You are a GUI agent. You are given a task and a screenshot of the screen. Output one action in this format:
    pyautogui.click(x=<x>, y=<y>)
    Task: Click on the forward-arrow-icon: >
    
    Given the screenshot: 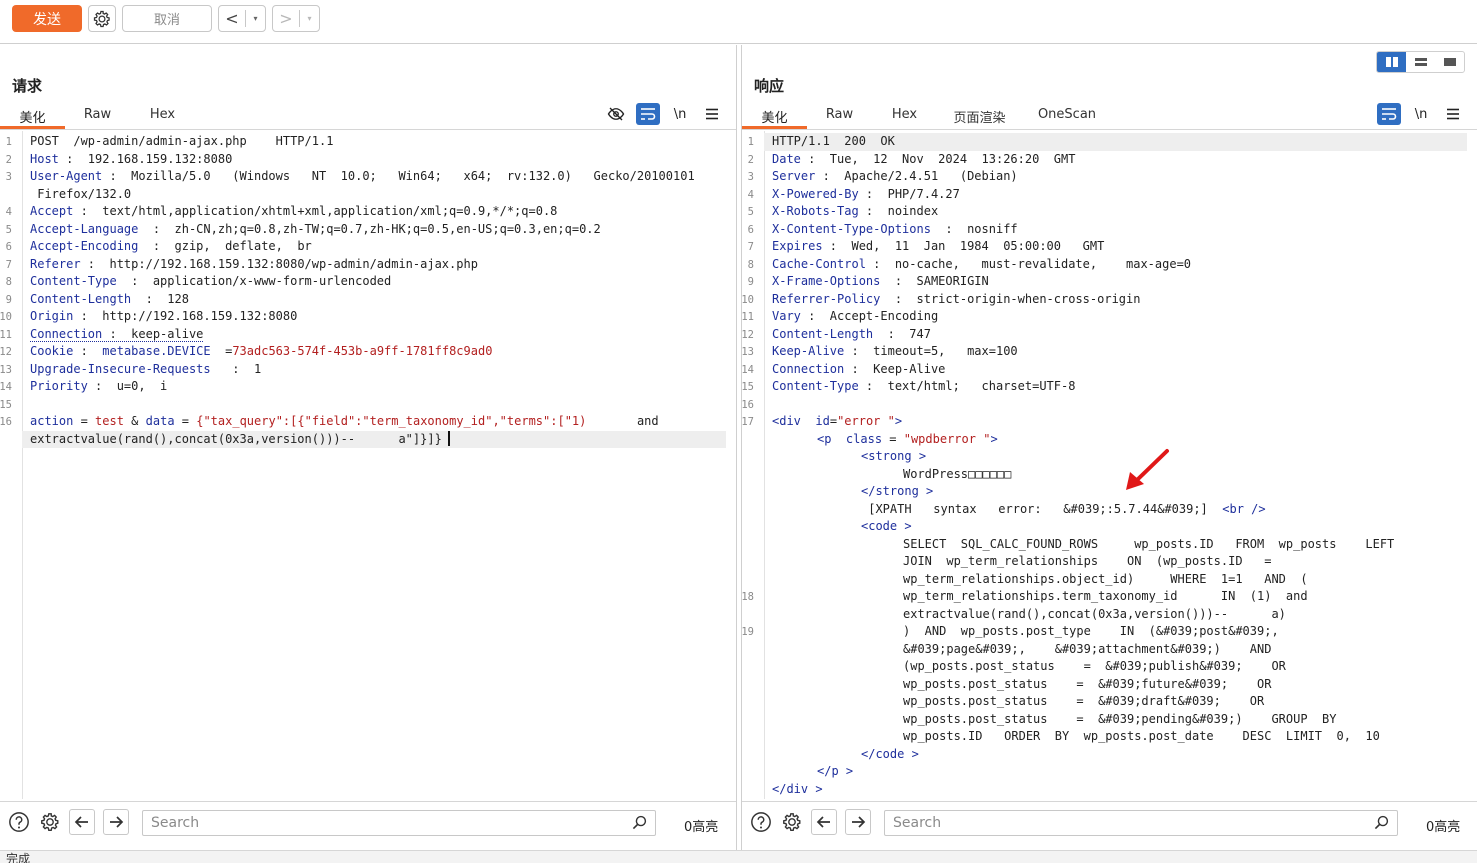 What is the action you would take?
    pyautogui.click(x=286, y=18)
    